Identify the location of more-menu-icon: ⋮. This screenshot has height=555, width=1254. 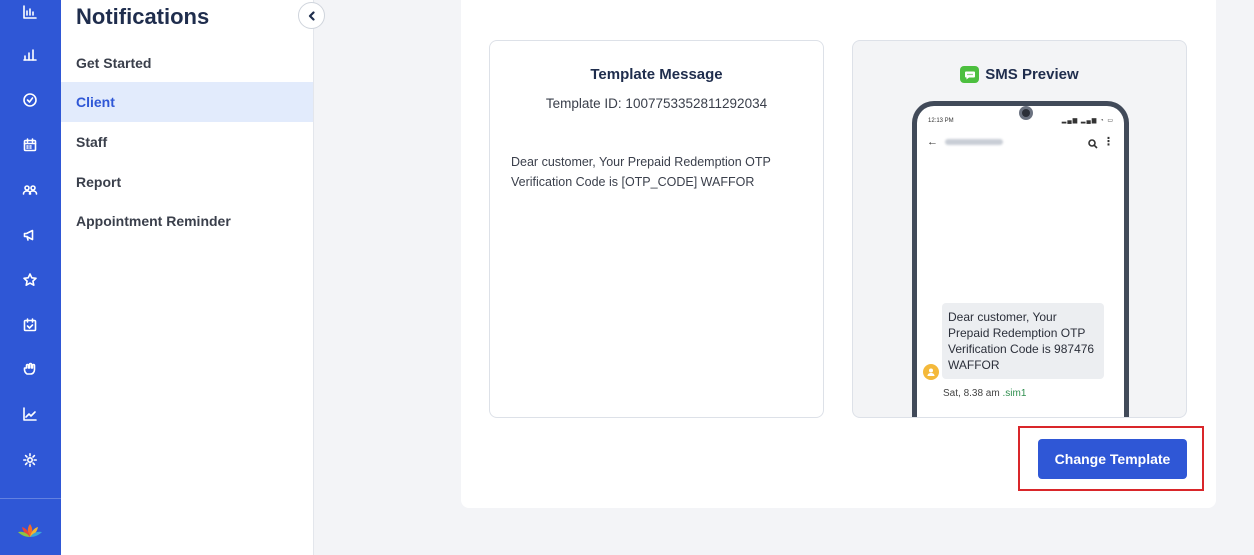
(1108, 142).